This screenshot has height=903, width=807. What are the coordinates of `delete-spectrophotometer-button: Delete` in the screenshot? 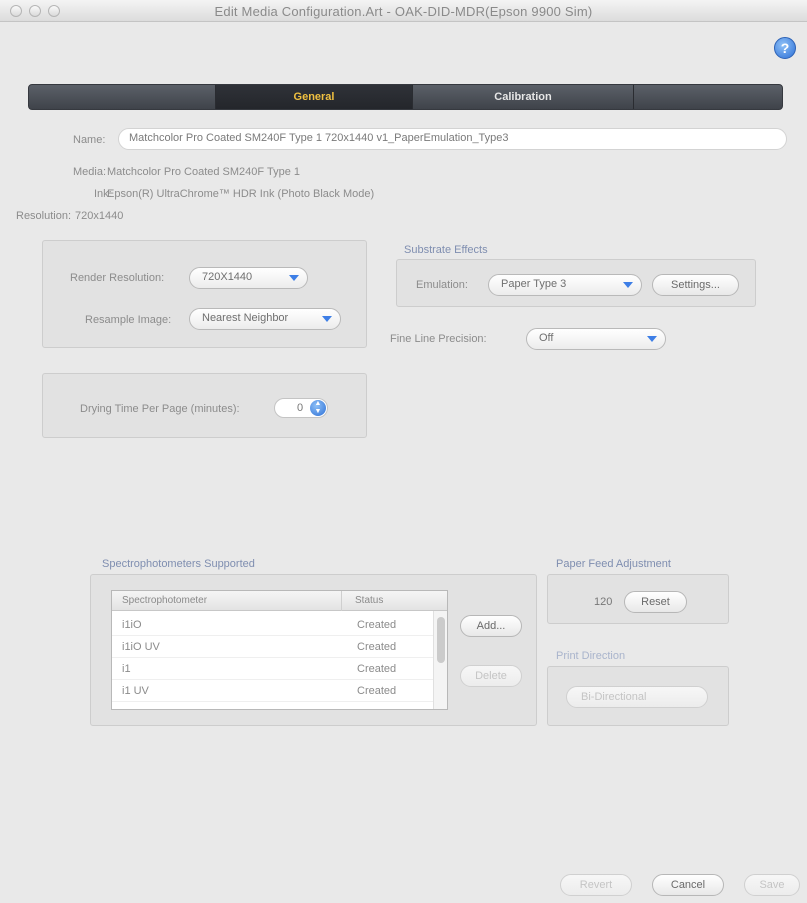 It's located at (491, 676).